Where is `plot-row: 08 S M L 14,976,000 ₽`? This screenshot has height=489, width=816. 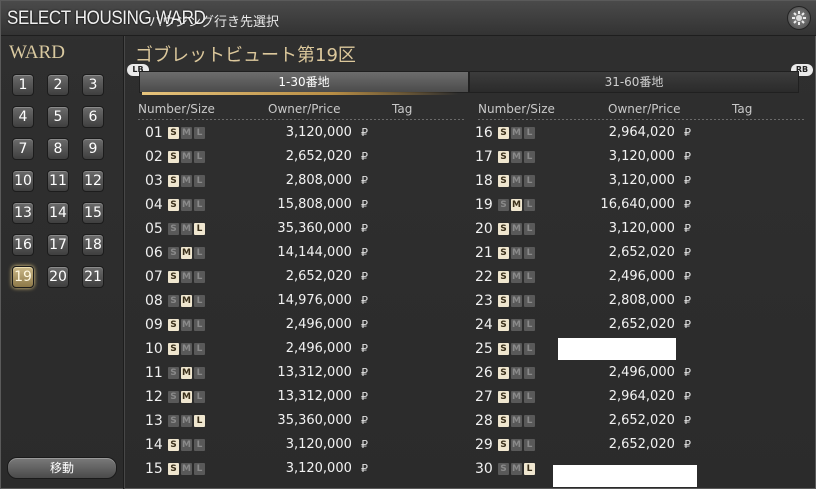
plot-row: 08 S M L 14,976,000 ₽ is located at coordinates (305, 302).